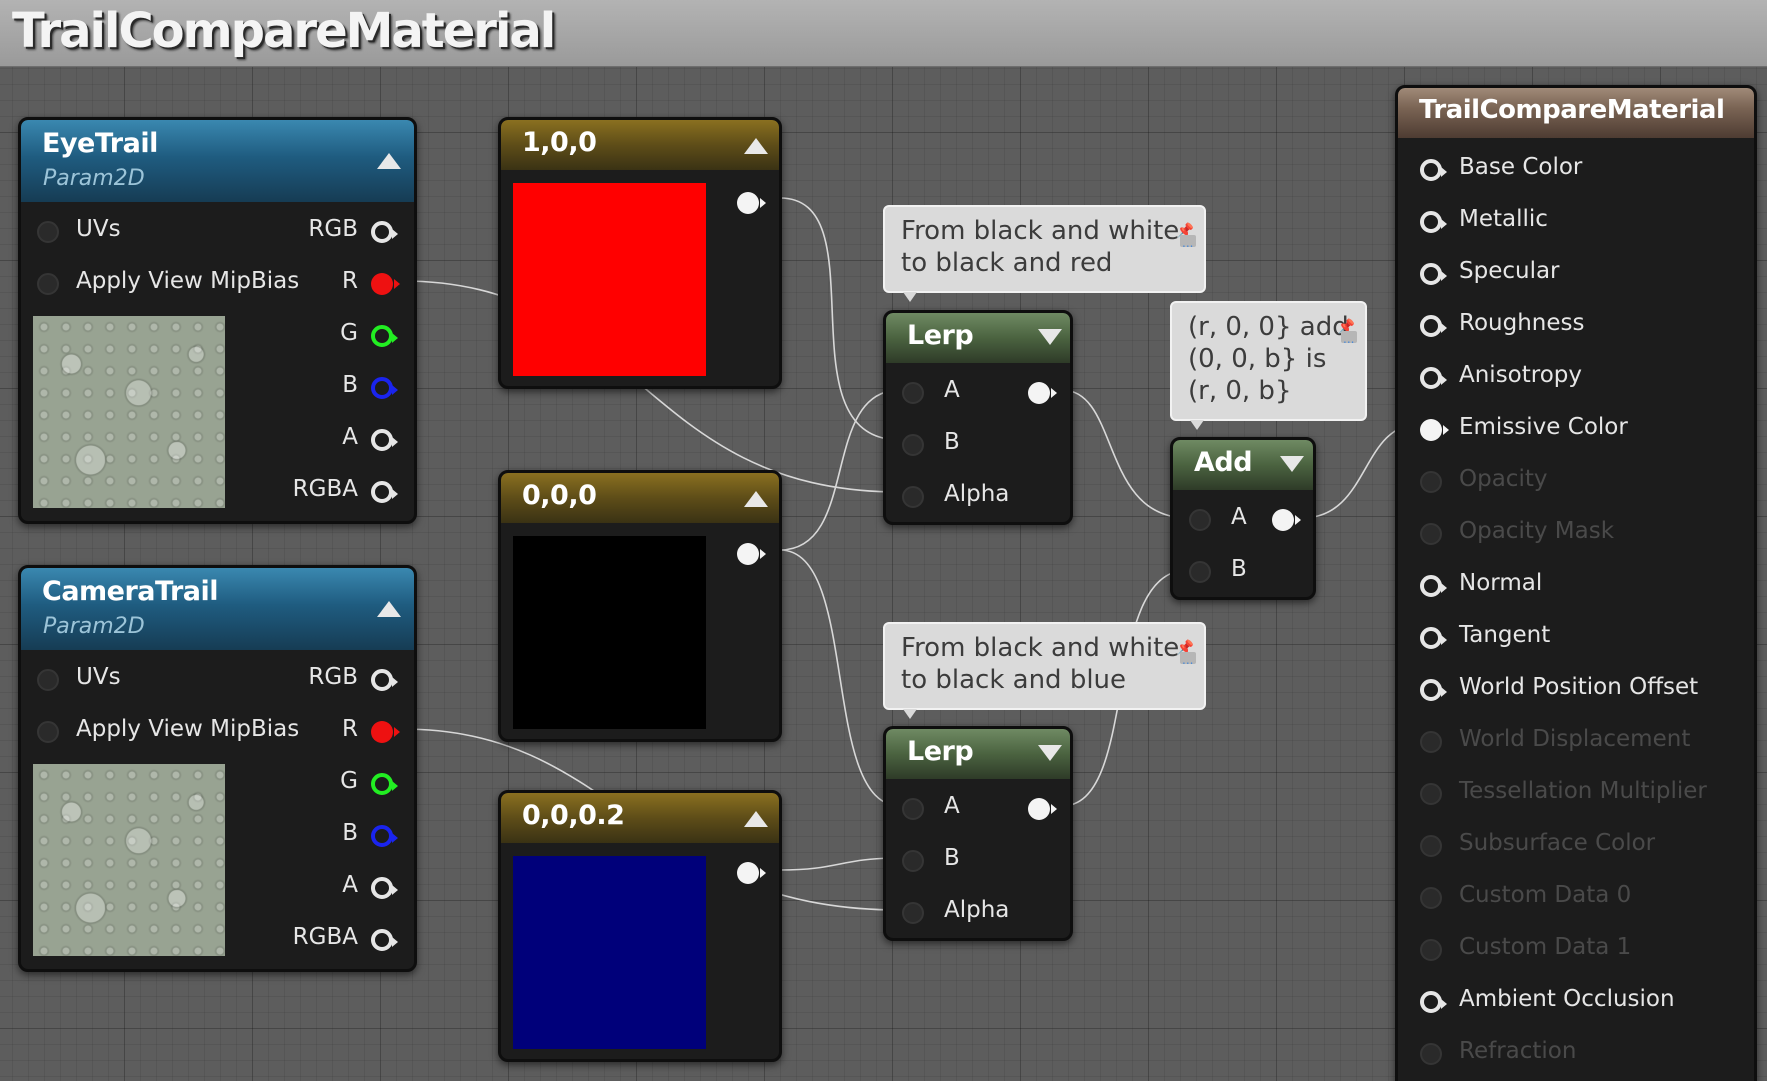 The height and width of the screenshot is (1081, 1767). I want to click on r-output-label: R, so click(350, 281).